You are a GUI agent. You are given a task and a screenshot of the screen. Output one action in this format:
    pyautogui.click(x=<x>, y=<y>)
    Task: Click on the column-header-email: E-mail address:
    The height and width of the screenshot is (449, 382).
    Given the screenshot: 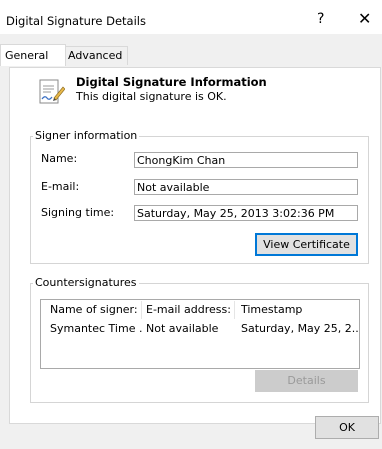 What is the action you would take?
    pyautogui.click(x=191, y=309)
    